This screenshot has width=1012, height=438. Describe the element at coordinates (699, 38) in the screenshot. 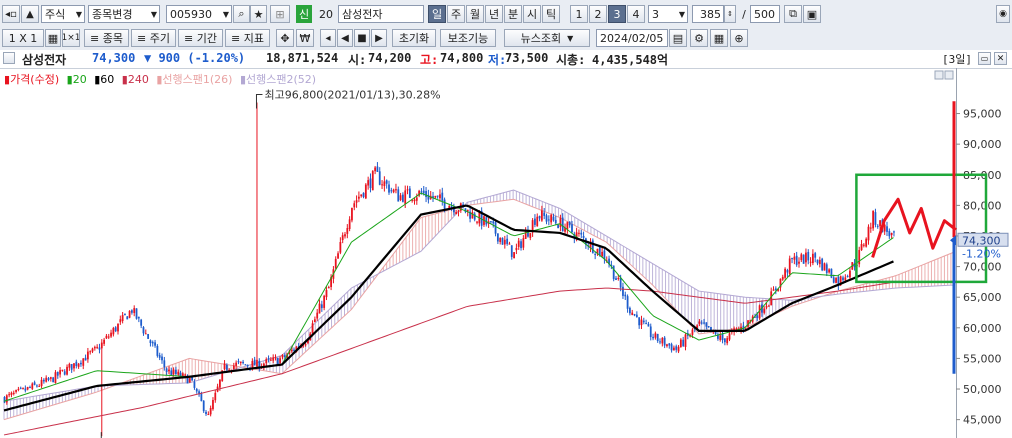

I see `gear-icon: ⚙` at that location.